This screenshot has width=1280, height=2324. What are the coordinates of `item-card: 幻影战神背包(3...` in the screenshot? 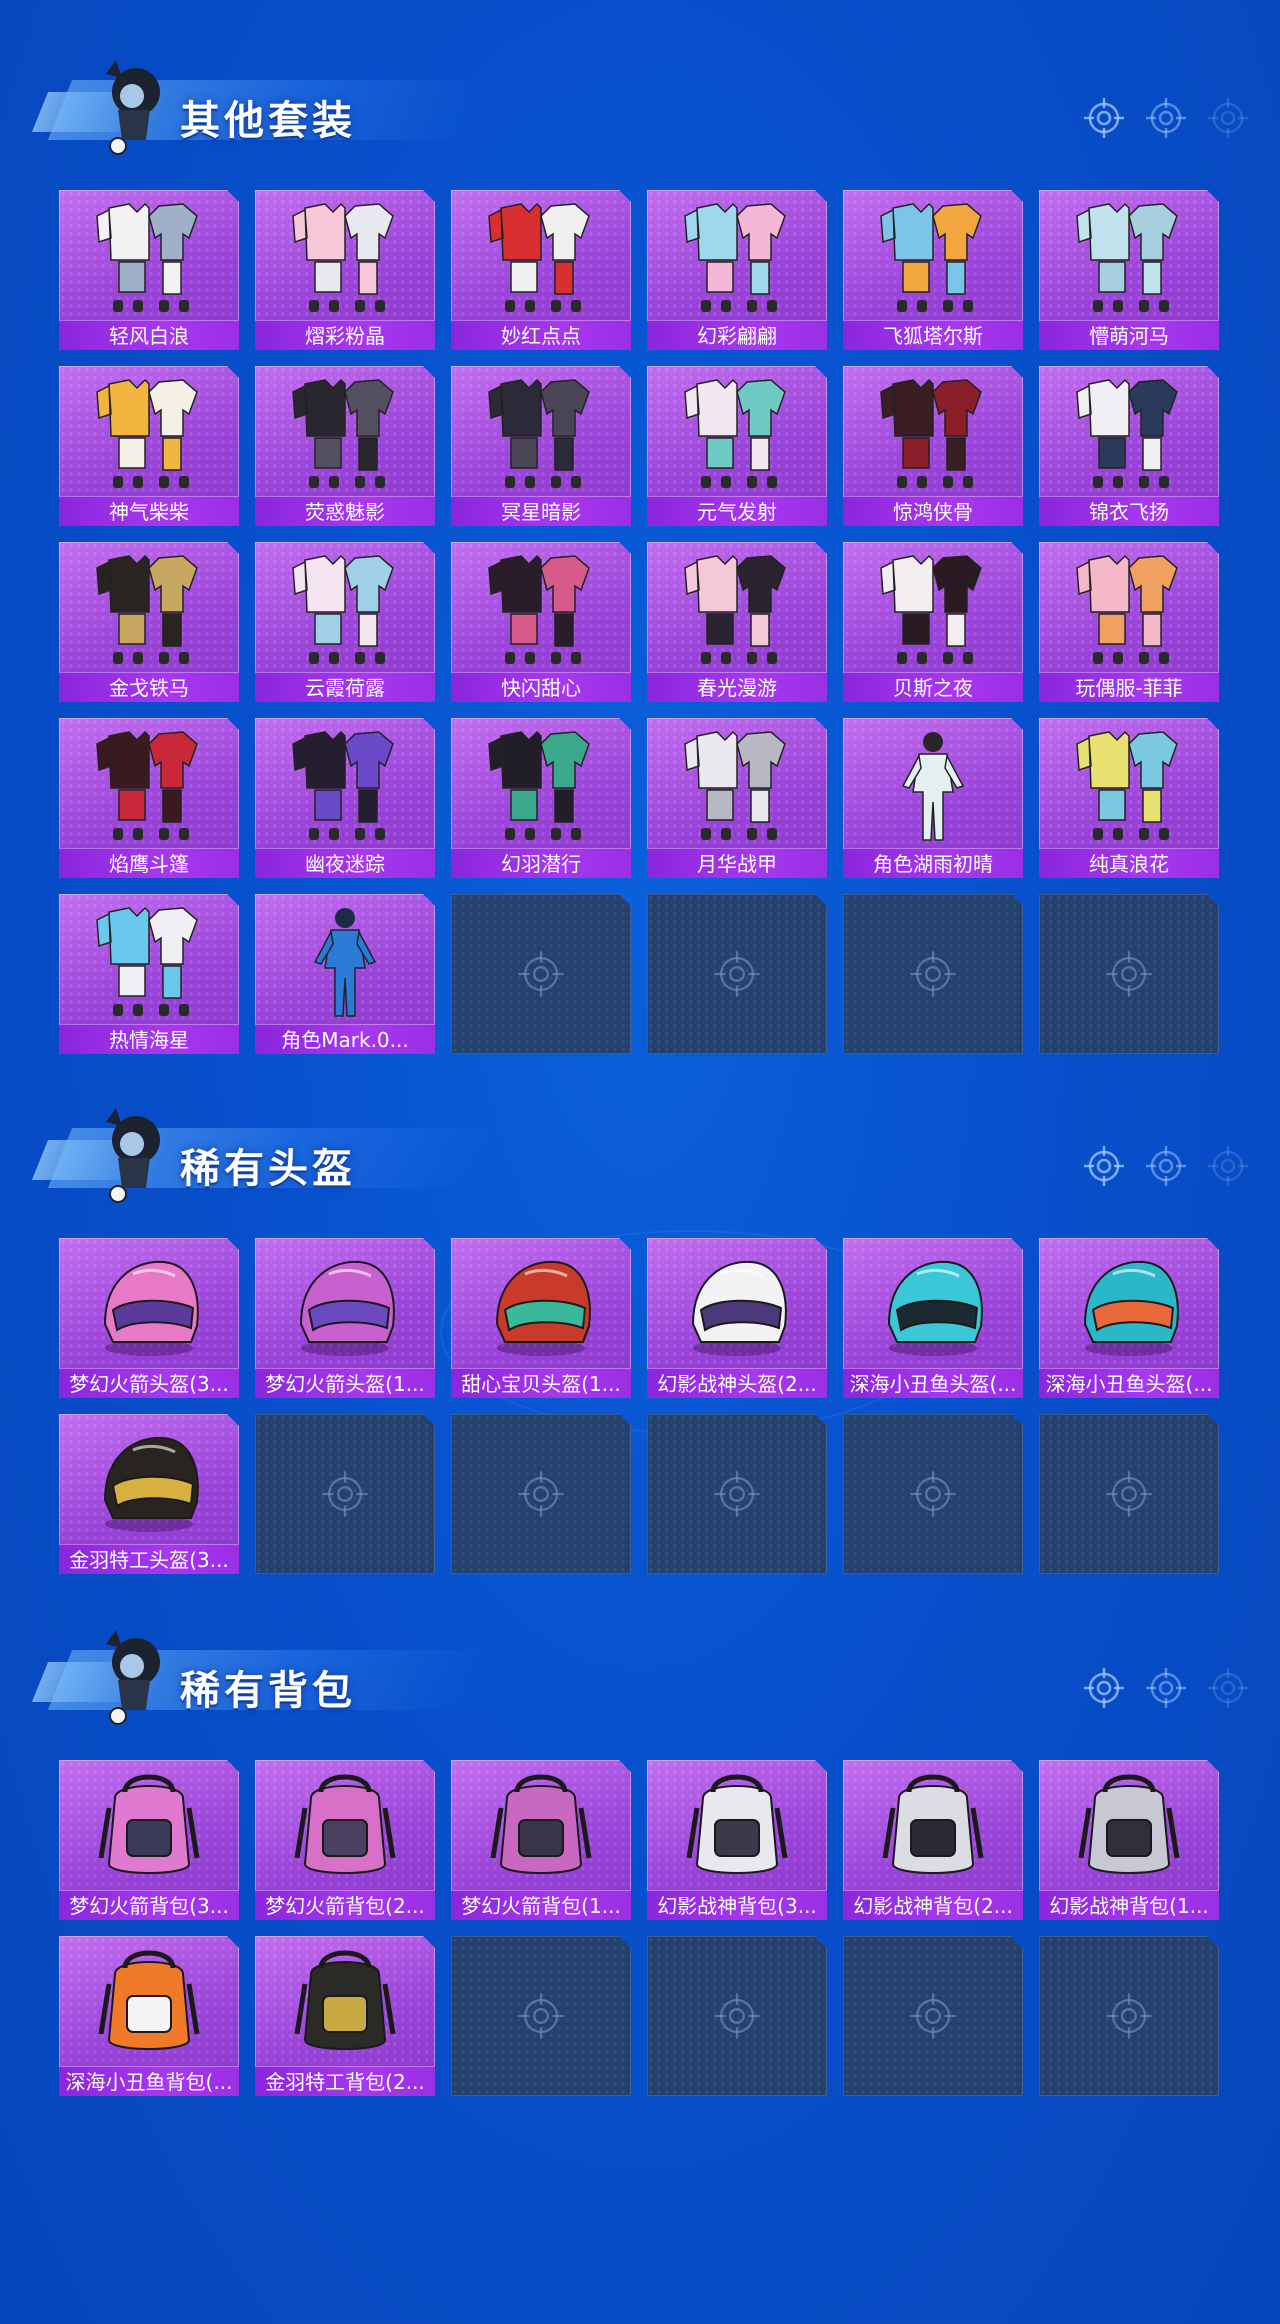 It's located at (737, 1840).